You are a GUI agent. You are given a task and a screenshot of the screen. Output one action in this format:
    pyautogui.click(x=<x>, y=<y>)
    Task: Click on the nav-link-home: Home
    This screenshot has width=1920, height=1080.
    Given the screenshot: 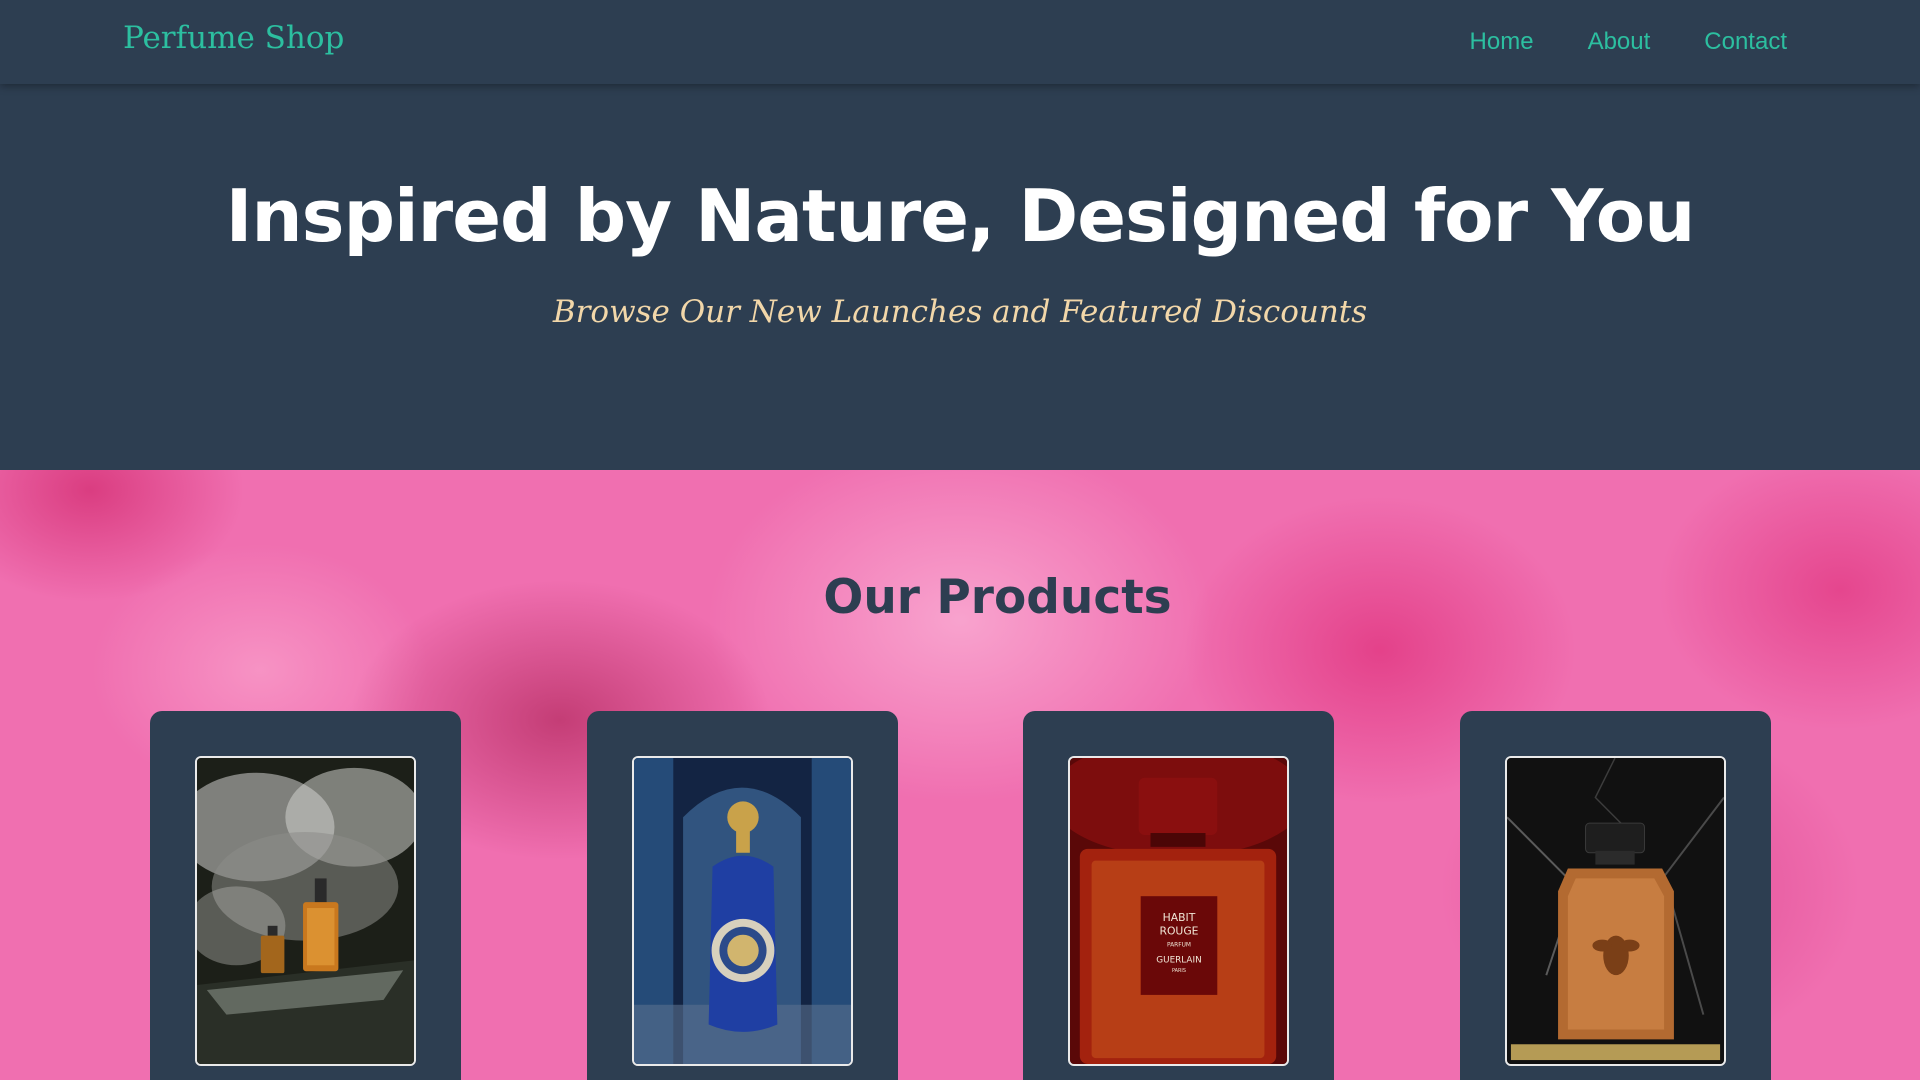 What is the action you would take?
    pyautogui.click(x=1502, y=42)
    